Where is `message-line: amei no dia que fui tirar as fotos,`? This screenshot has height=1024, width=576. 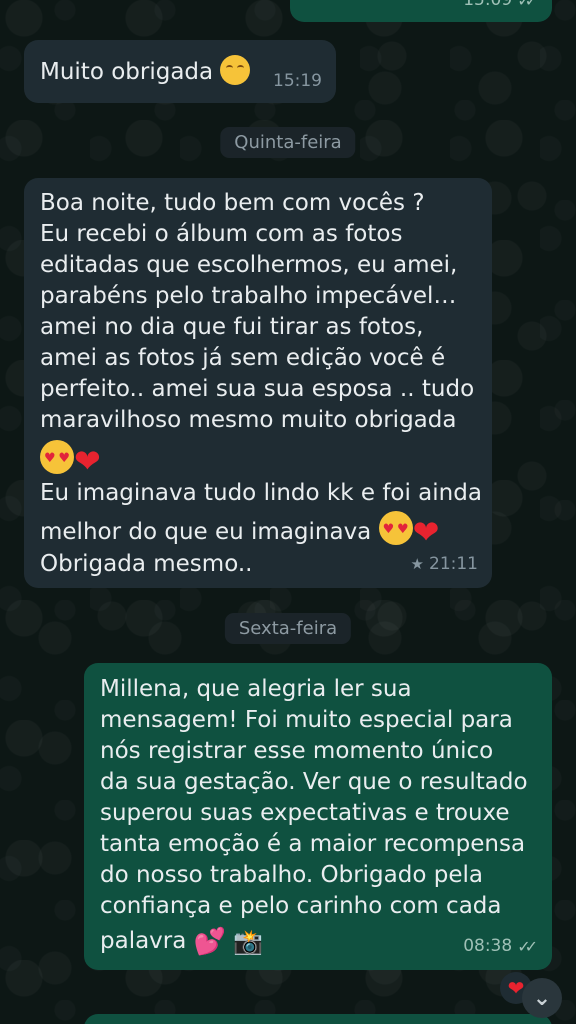 message-line: amei no dia que fui tirar as fotos, is located at coordinates (232, 327).